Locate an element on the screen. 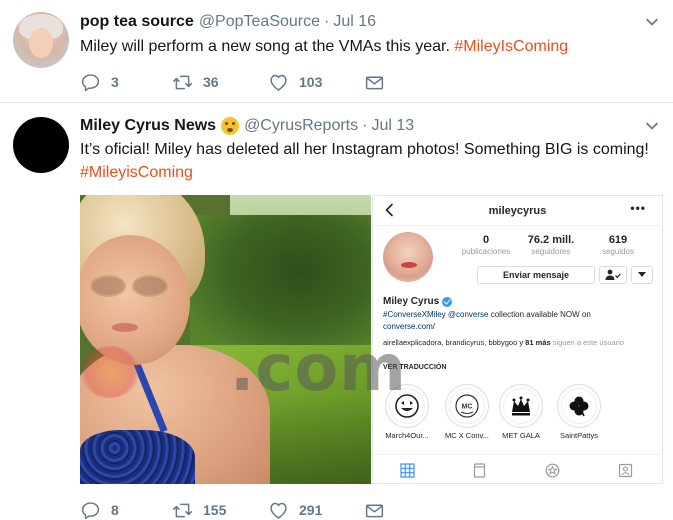 Image resolution: width=673 pixels, height=520 pixels. photo-lips is located at coordinates (125, 327).